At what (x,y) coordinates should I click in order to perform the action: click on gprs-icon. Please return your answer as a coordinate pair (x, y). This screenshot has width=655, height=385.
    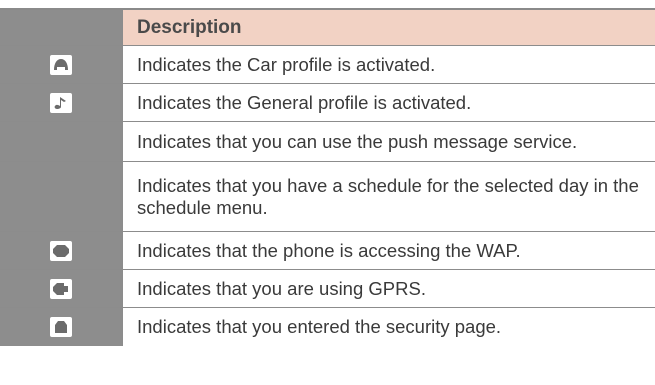
    Looking at the image, I should click on (61, 288).